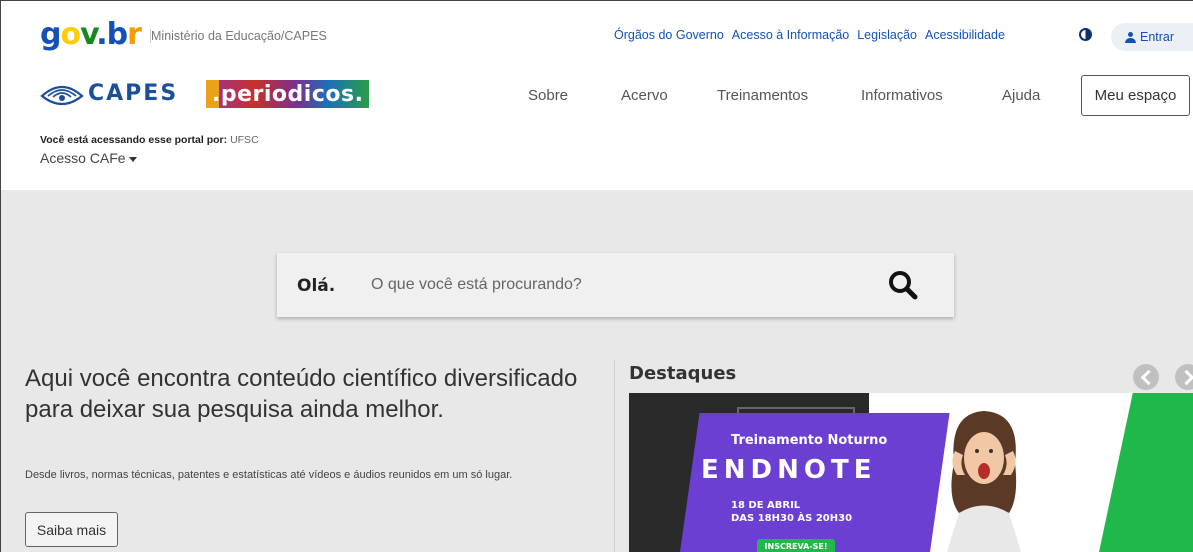 The height and width of the screenshot is (552, 1193). I want to click on nav-item-sobre: Sobre, so click(548, 95).